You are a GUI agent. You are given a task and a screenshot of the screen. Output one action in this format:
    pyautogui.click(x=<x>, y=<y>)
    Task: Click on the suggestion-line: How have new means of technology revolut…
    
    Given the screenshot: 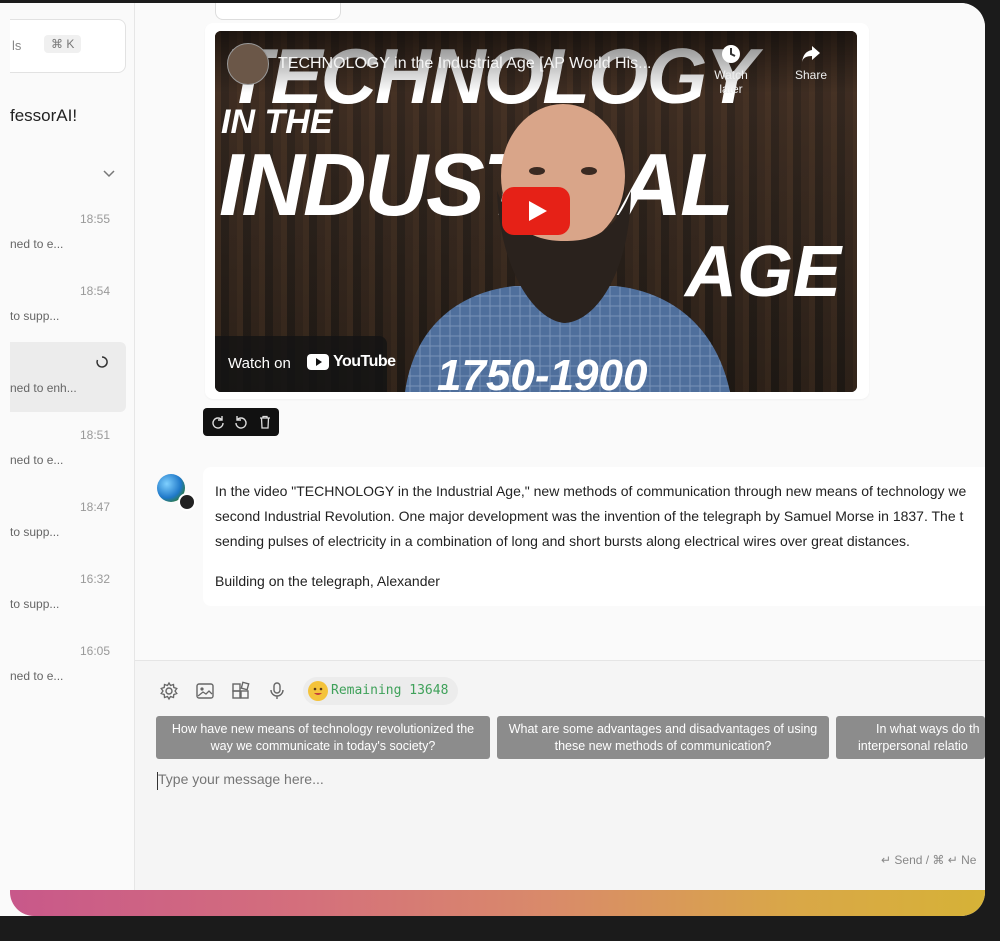 What is the action you would take?
    pyautogui.click(x=323, y=729)
    